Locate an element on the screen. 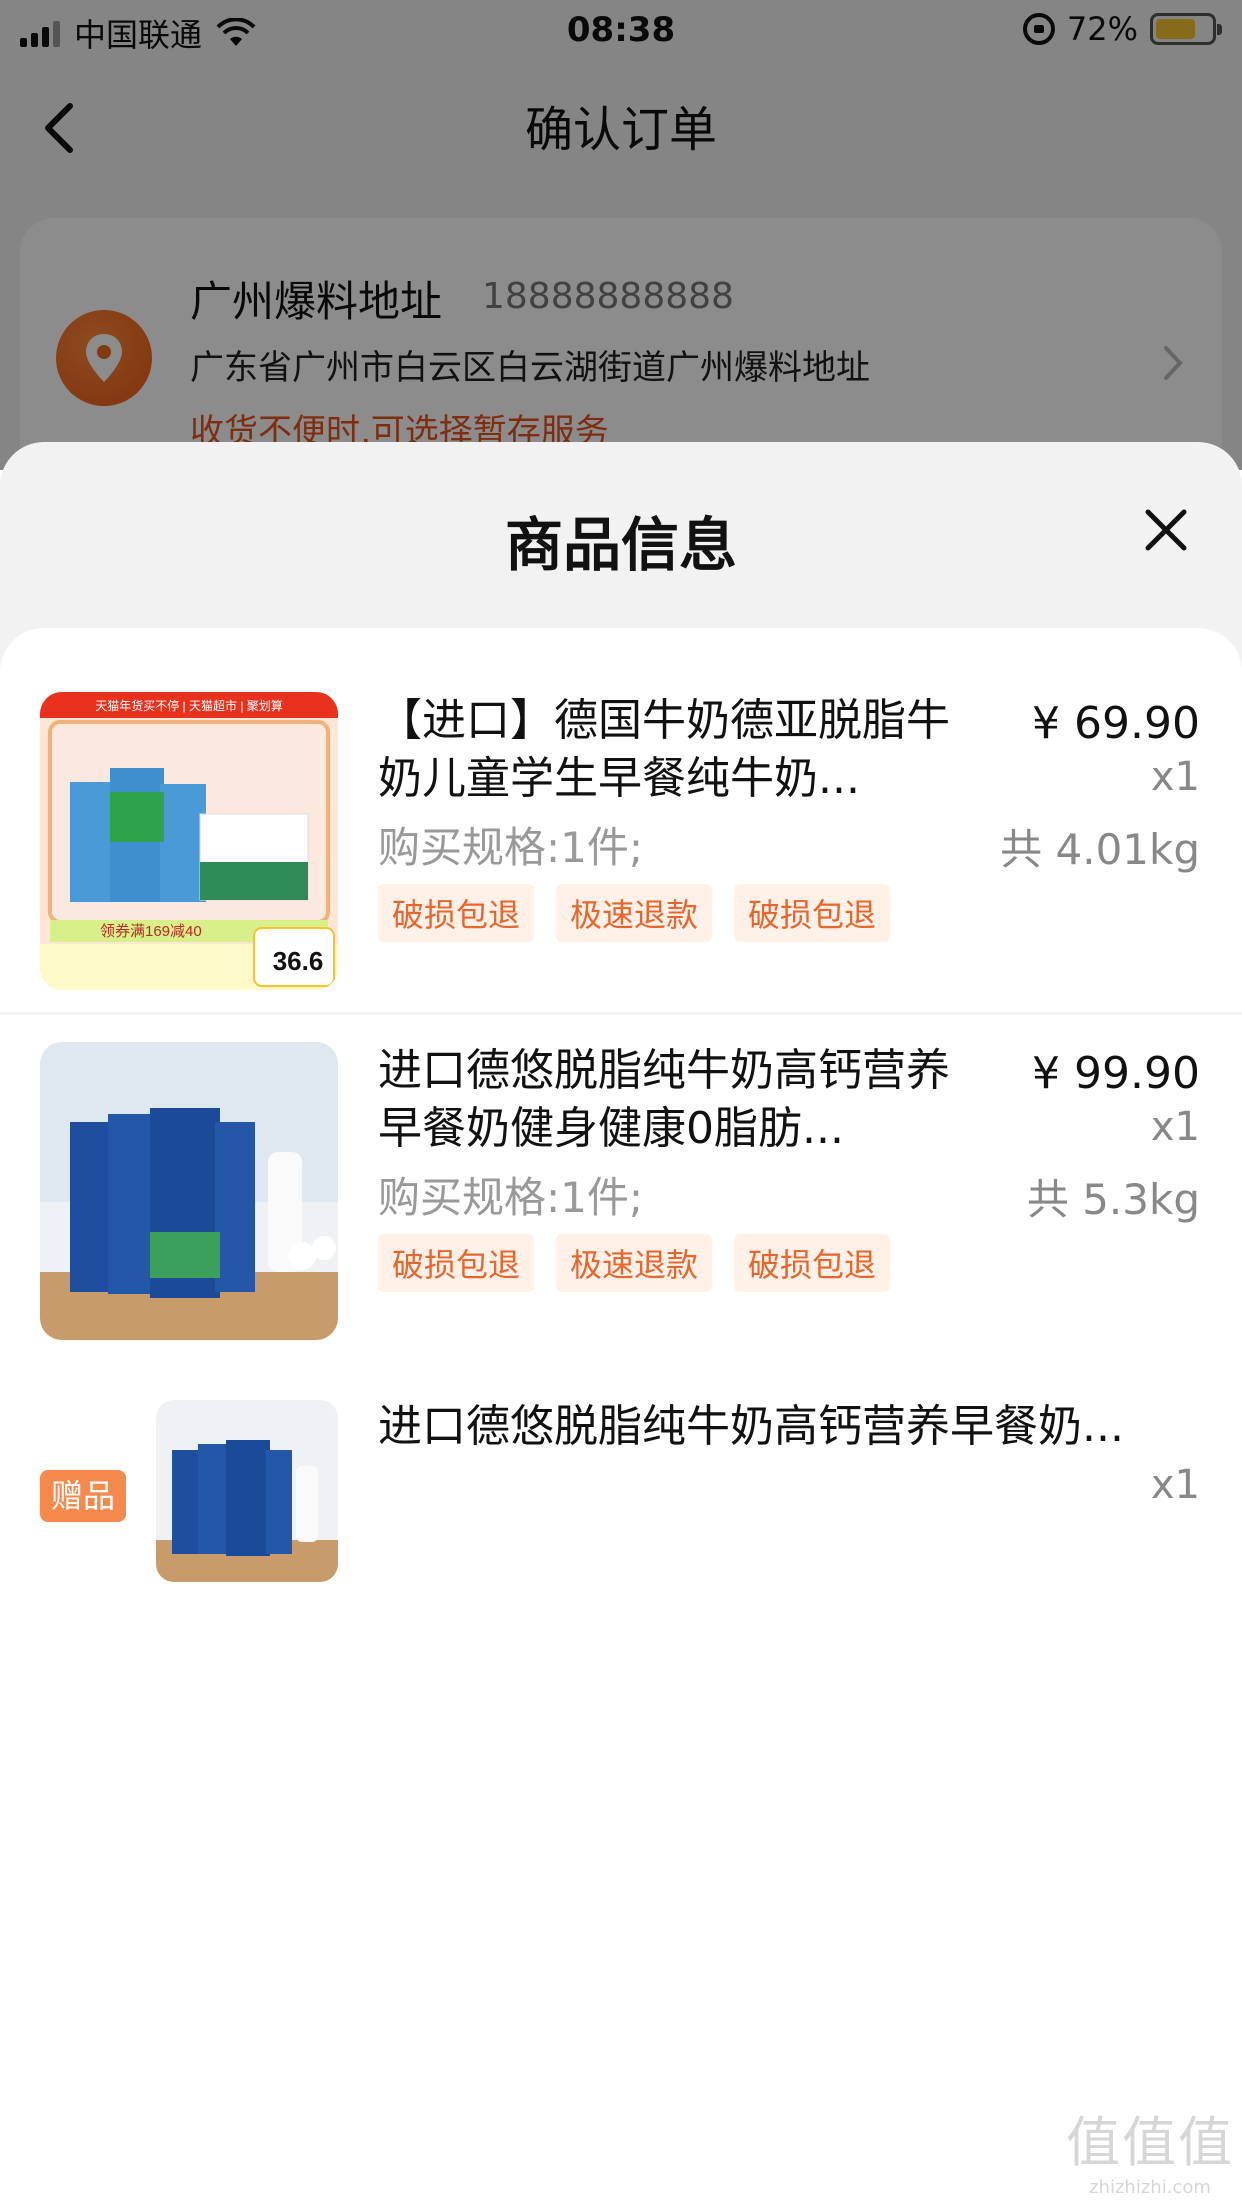 This screenshot has height=2208, width=1242. close-icon is located at coordinates (1166, 530).